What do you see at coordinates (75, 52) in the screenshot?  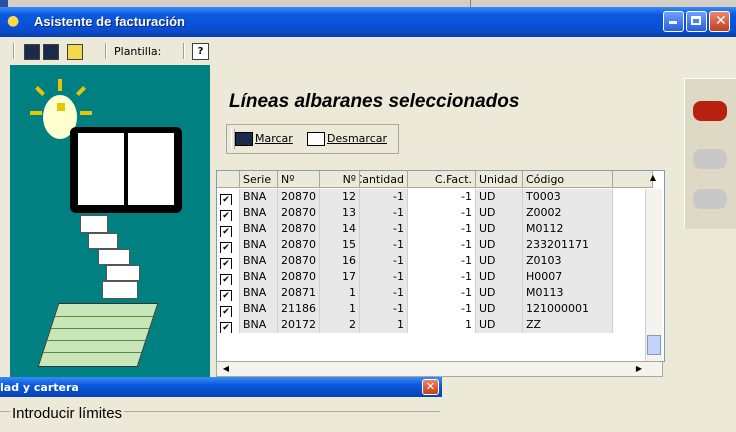 I see `template-icon` at bounding box center [75, 52].